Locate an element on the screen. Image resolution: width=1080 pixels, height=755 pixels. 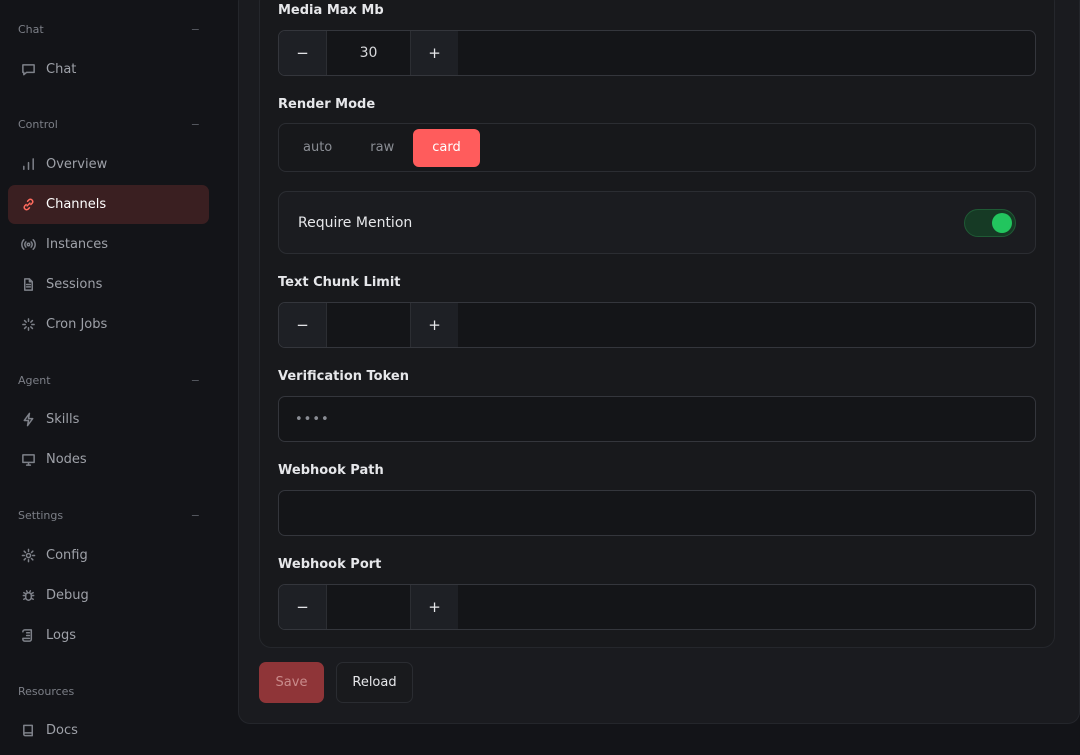
sidebar-item-label: Instances is located at coordinates (77, 244).